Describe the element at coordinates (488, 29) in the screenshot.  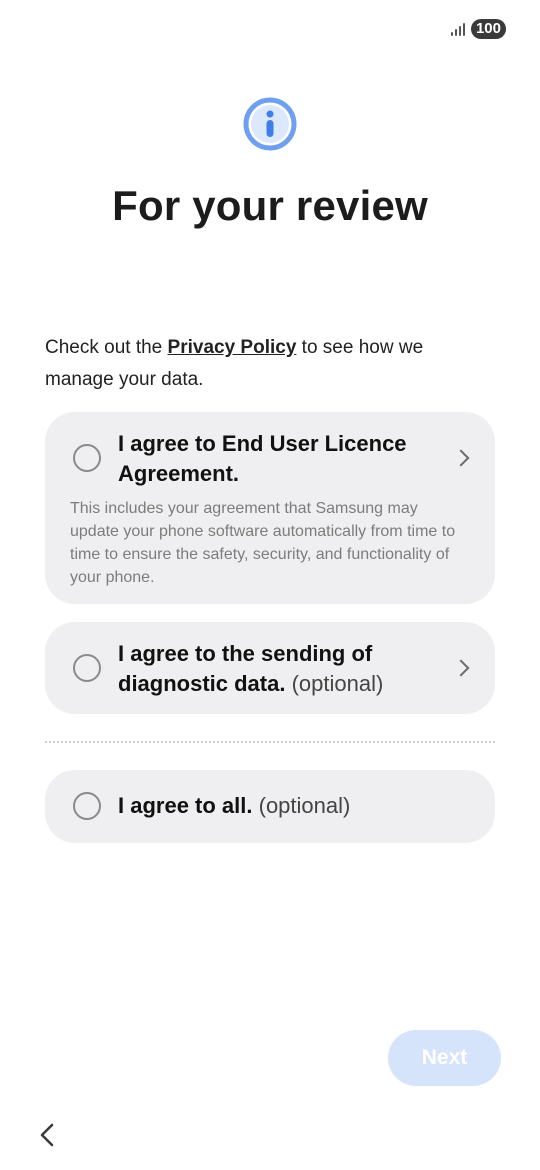
I see `battery-badge: 100` at that location.